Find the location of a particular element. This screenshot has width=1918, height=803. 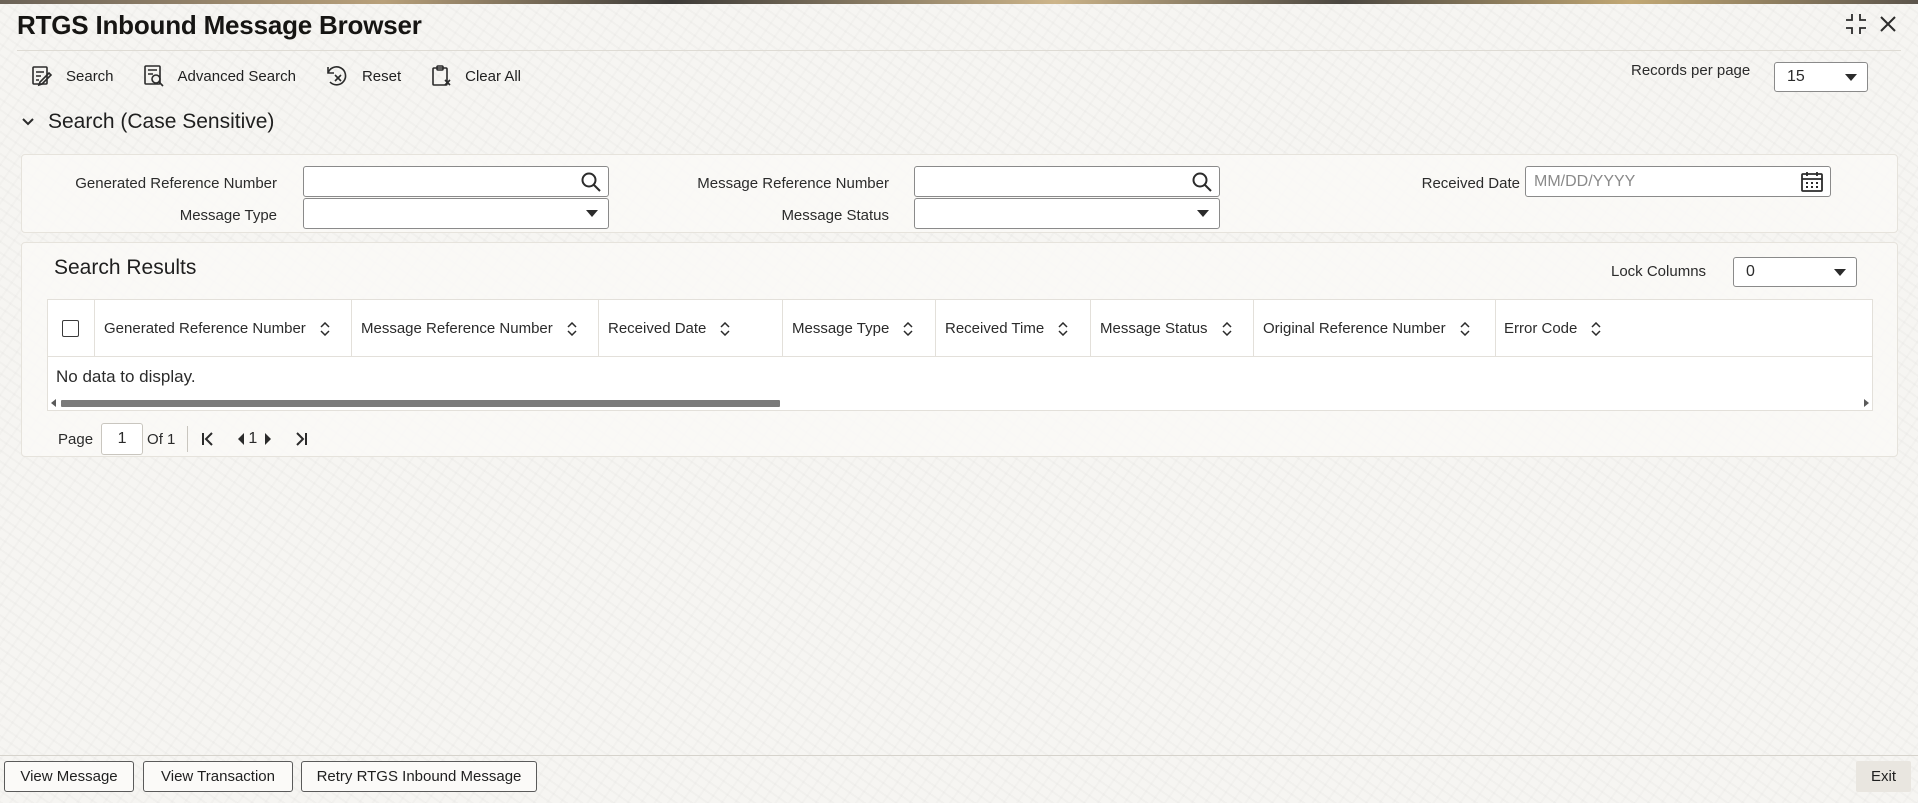

toolbar: Search Advanced Search Reset Clear All is located at coordinates (275, 76).